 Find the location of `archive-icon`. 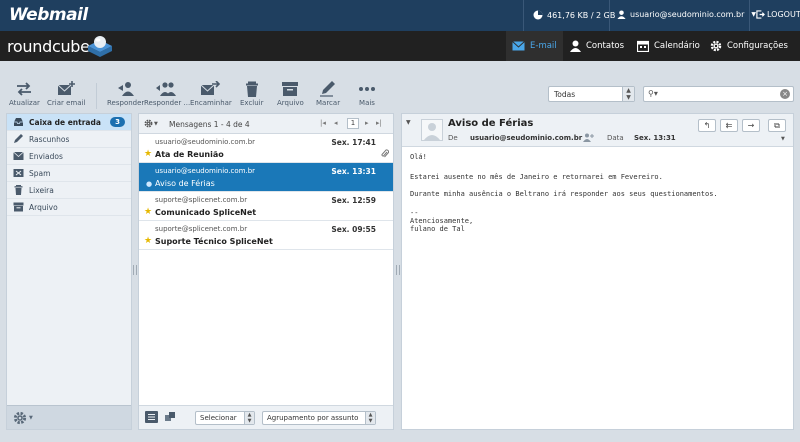

archive-icon is located at coordinates (18, 207).